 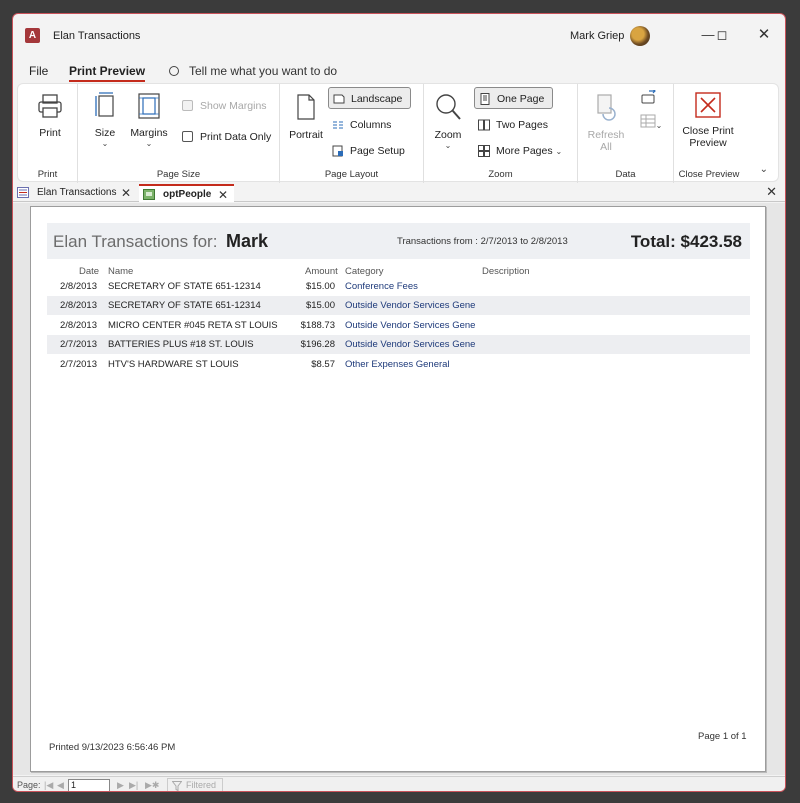 What do you see at coordinates (105, 133) in the screenshot?
I see `size-label: Size` at bounding box center [105, 133].